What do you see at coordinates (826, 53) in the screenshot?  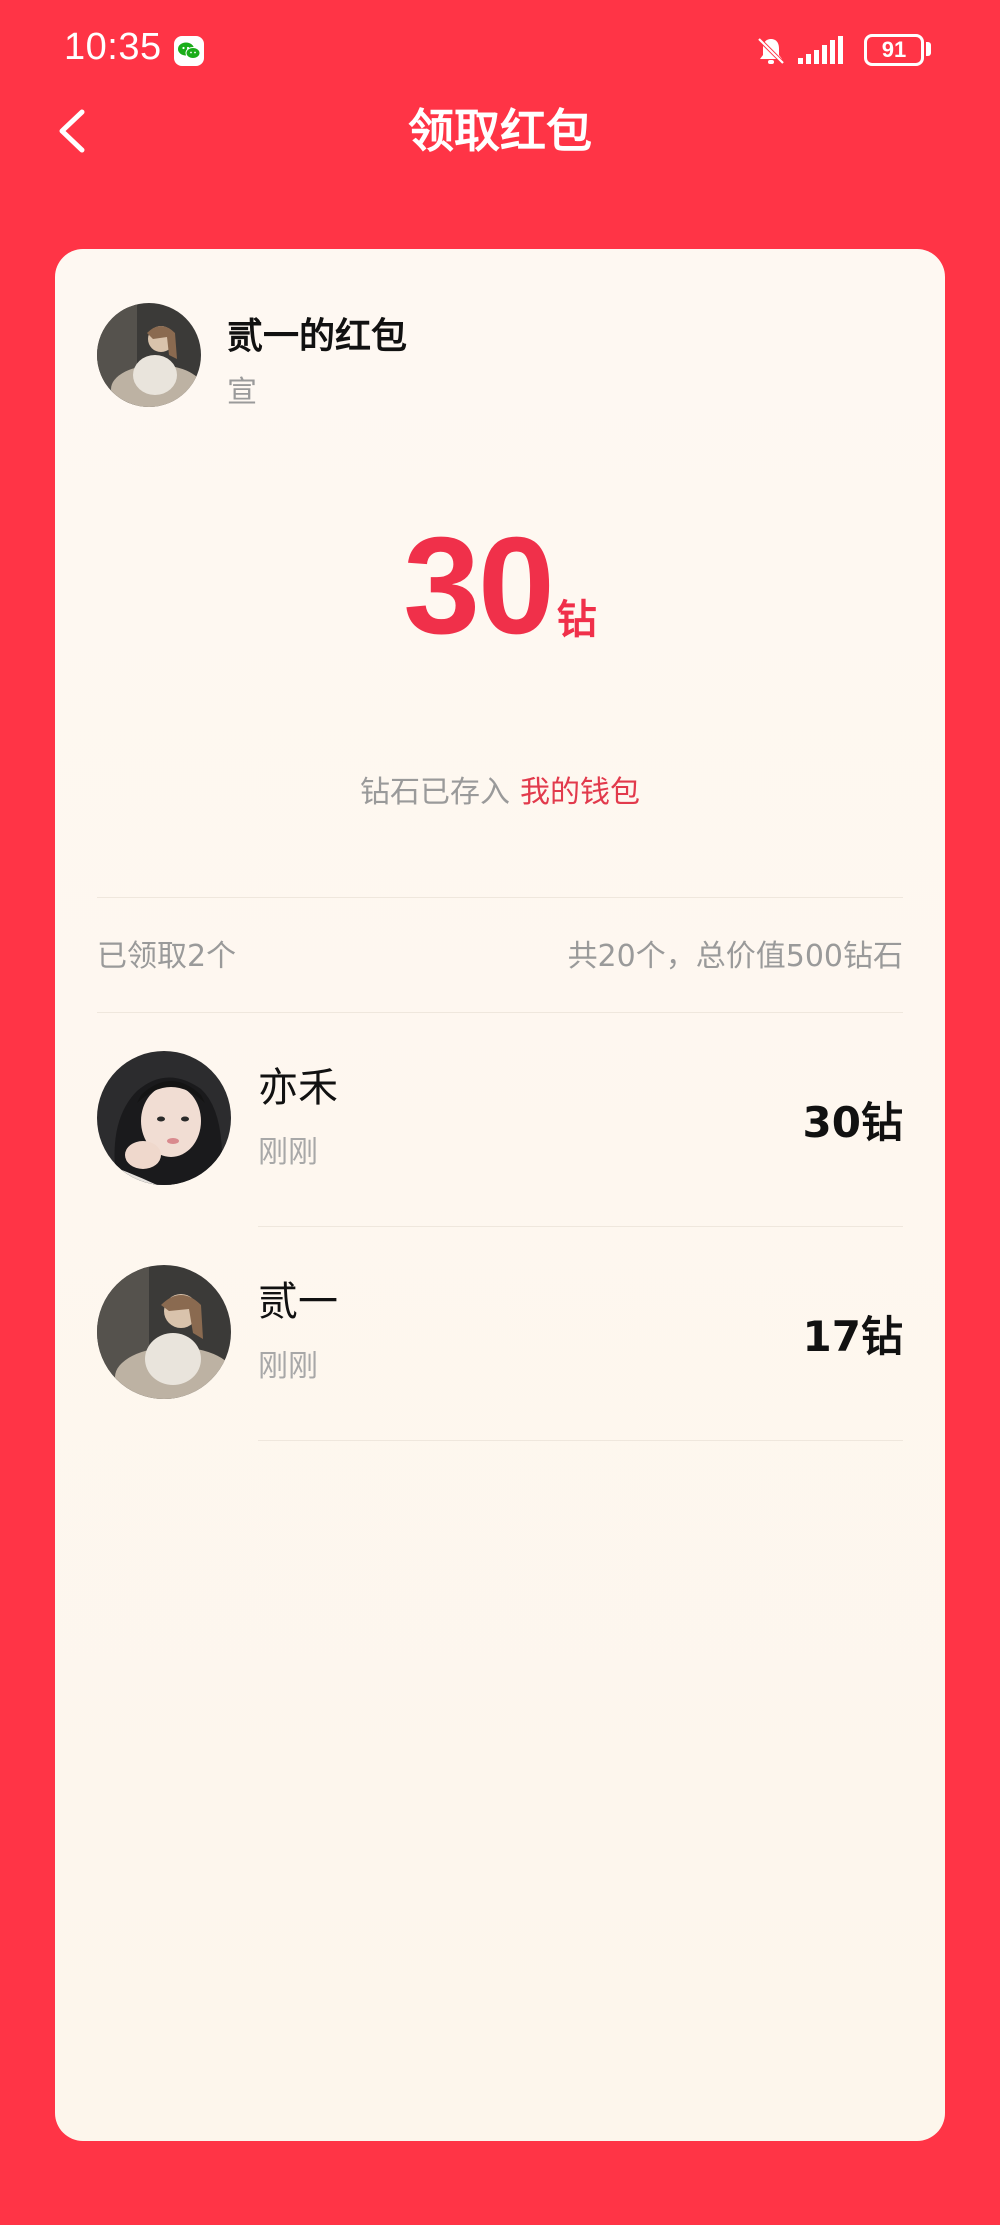 I see `signal-icon` at bounding box center [826, 53].